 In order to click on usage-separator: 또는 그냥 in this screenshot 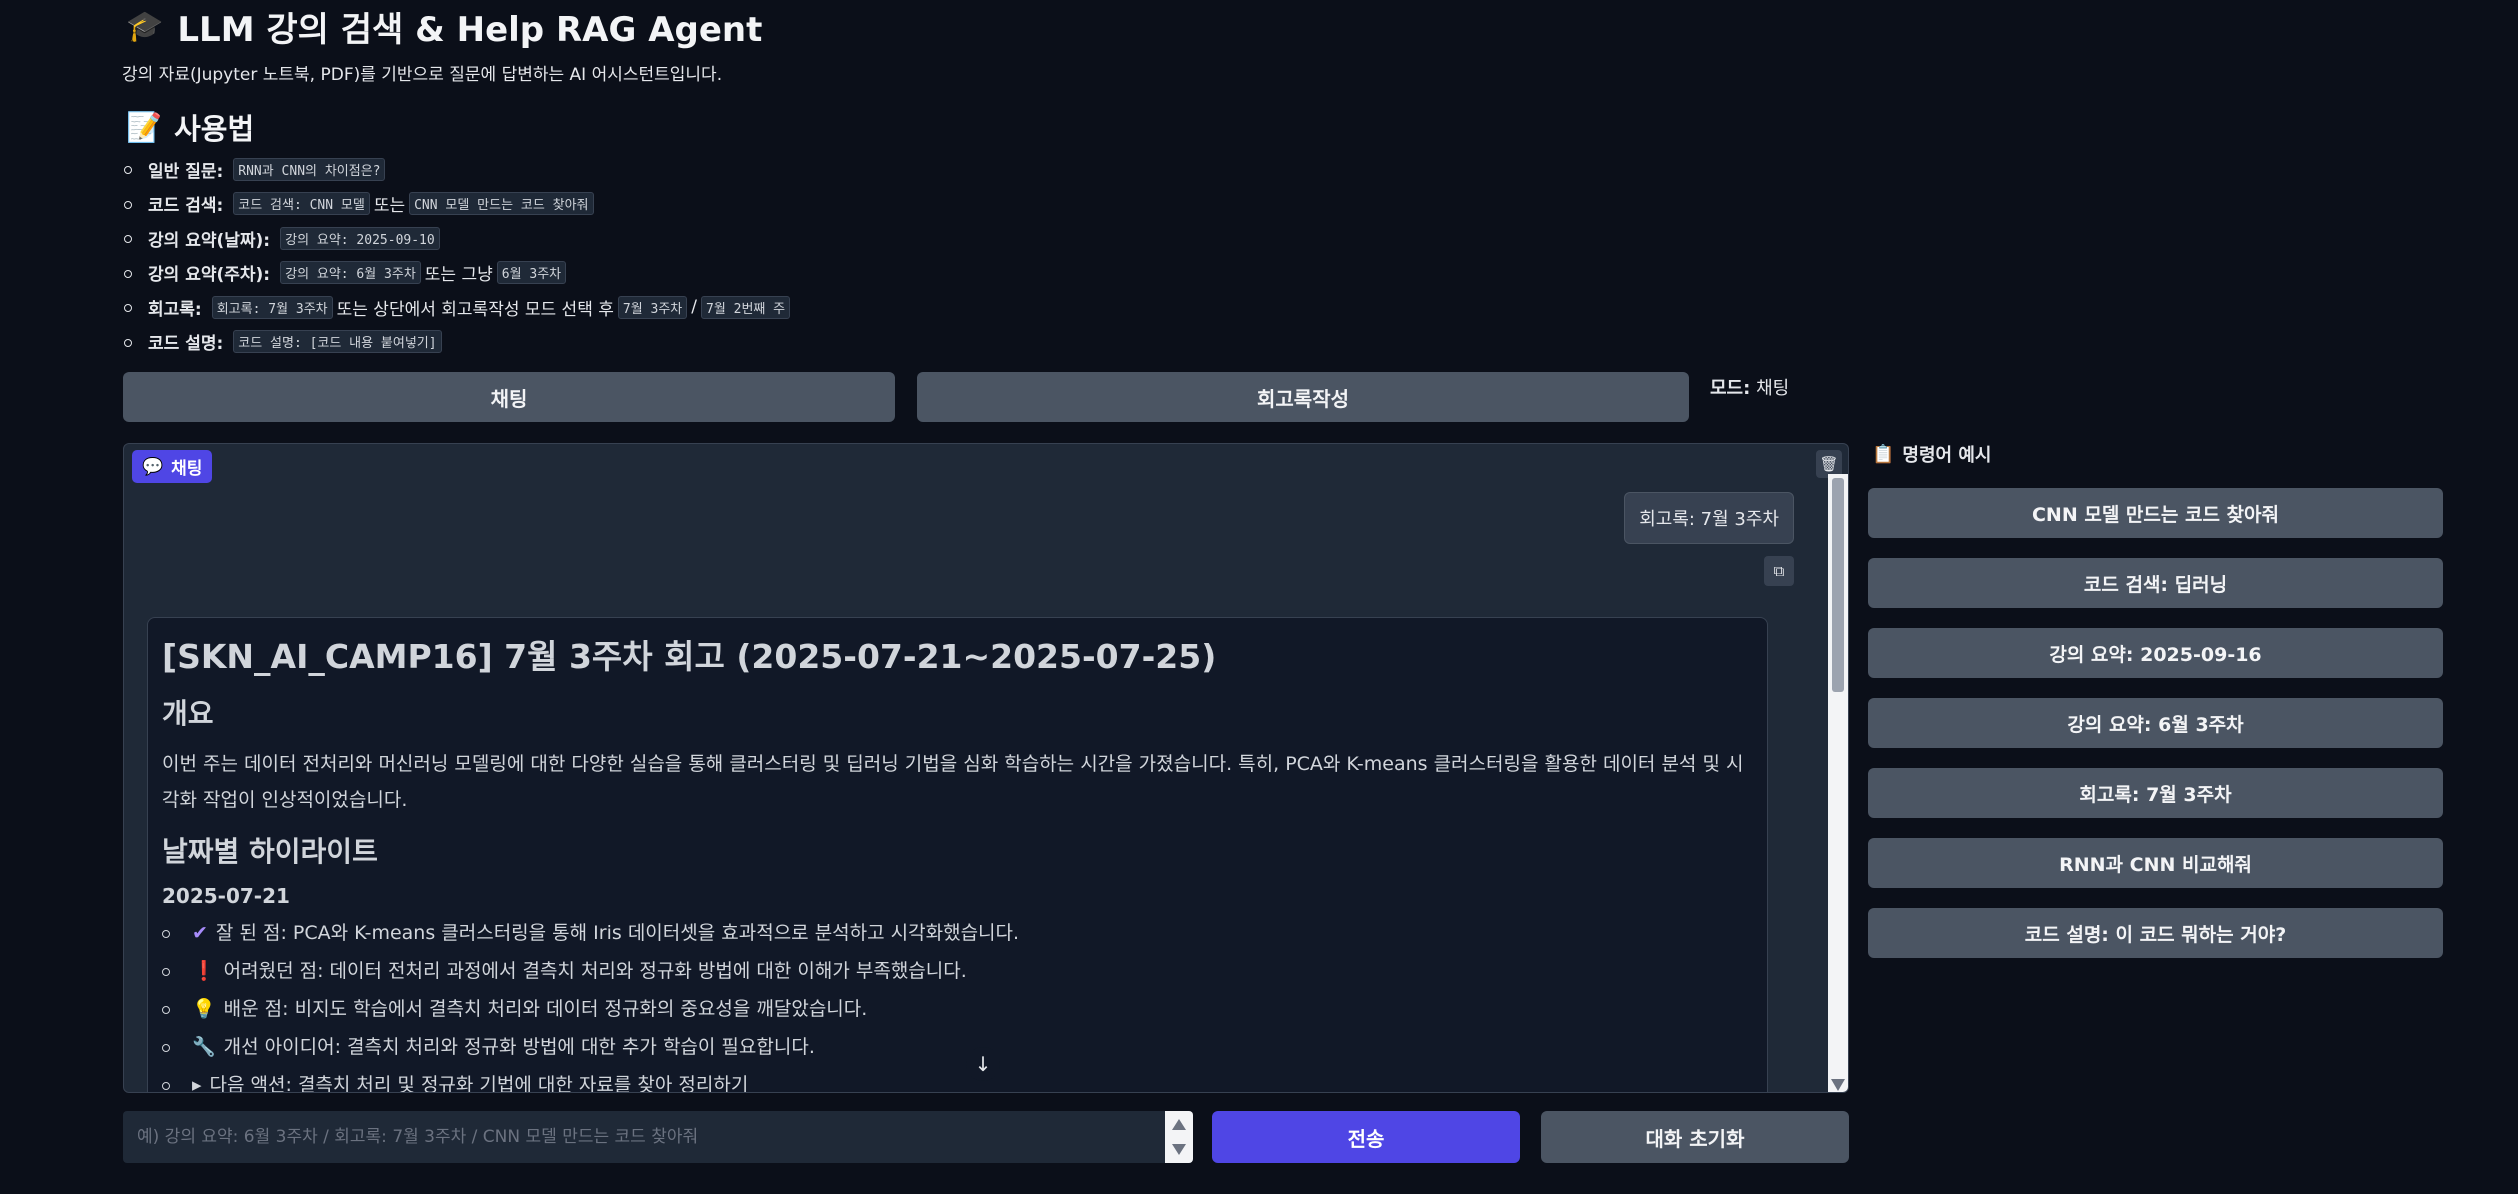, I will do `click(458, 275)`.